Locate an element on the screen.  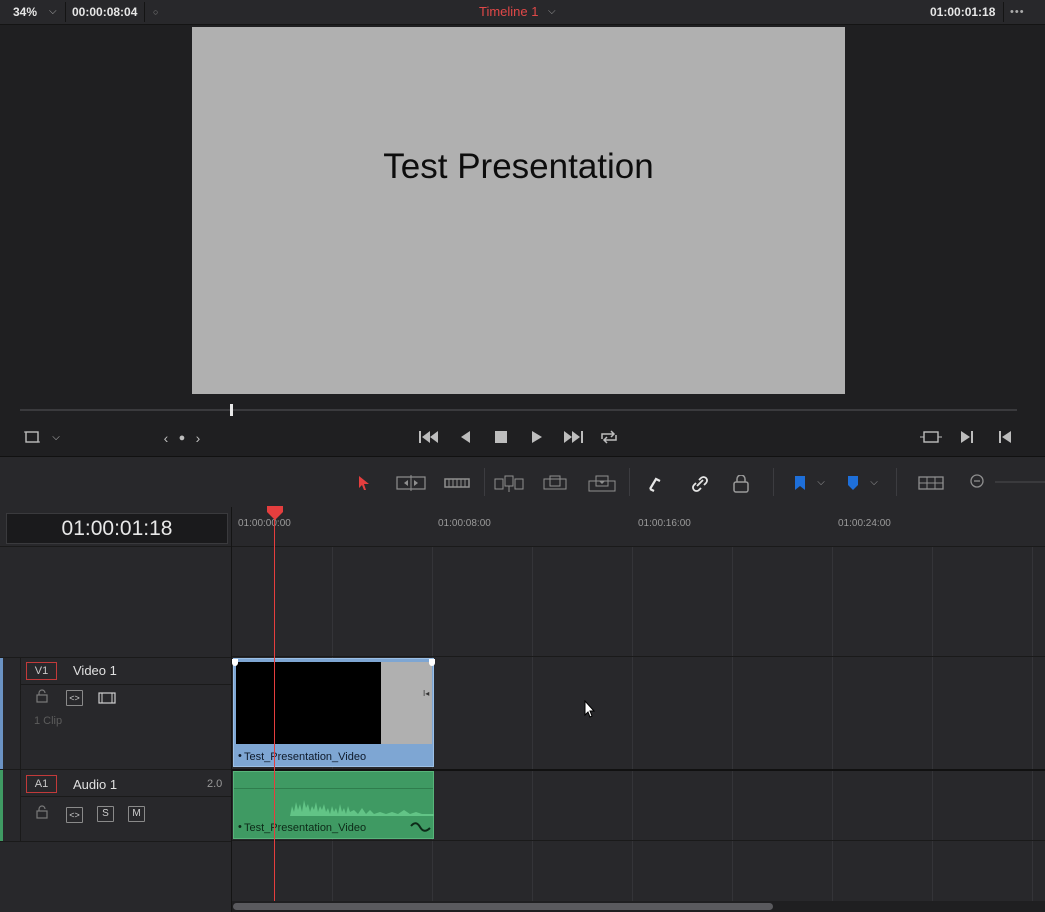
audio-clip: • Test_Presentation_Video is located at coordinates (333, 805).